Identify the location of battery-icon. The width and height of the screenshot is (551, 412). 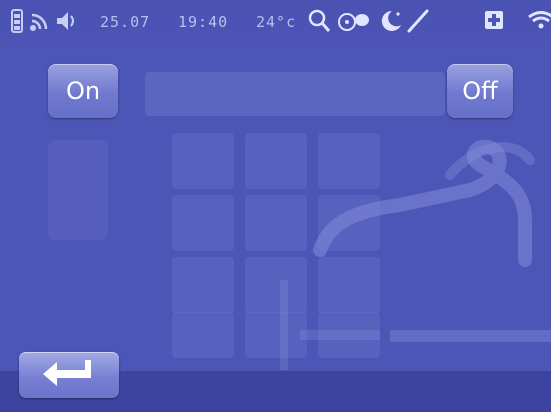
(17, 21).